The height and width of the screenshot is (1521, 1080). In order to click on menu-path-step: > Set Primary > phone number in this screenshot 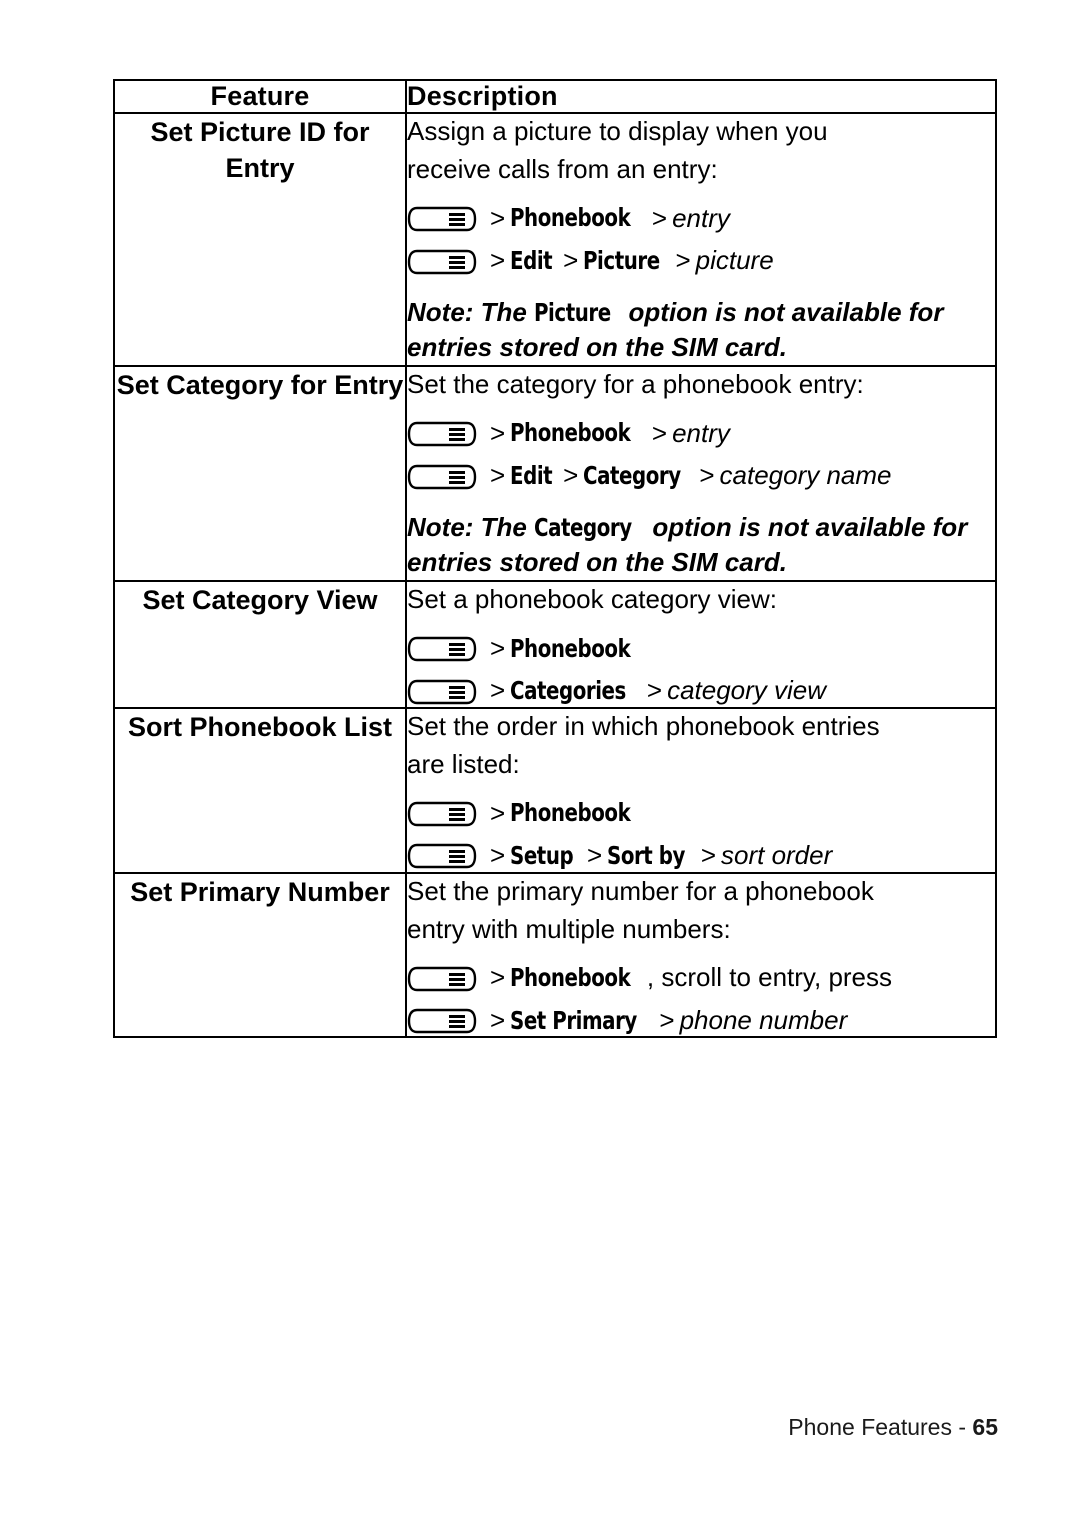, I will do `click(701, 1020)`.